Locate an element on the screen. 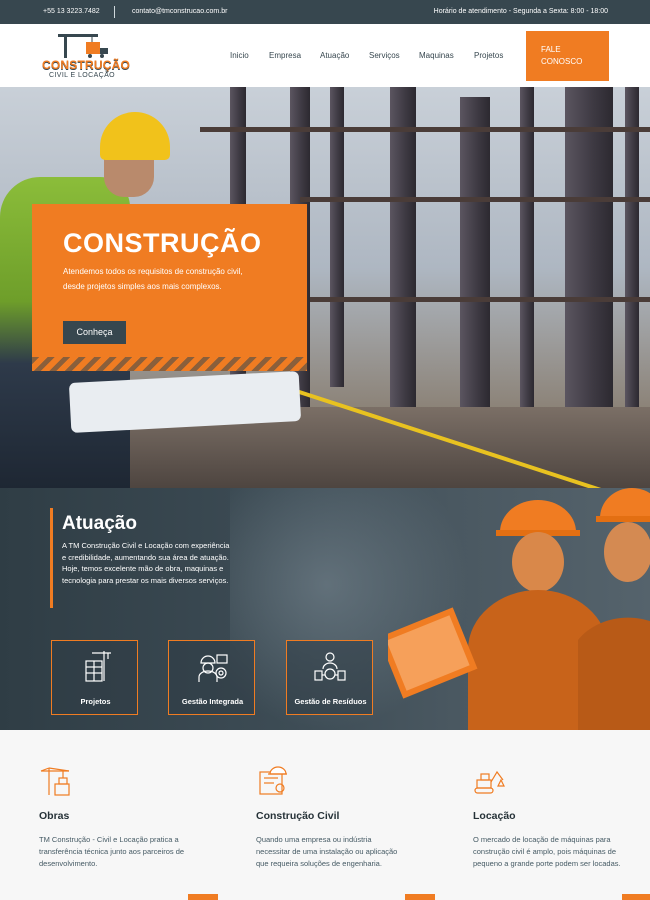 The height and width of the screenshot is (900, 650). card-projetos: Projetos is located at coordinates (94, 677).